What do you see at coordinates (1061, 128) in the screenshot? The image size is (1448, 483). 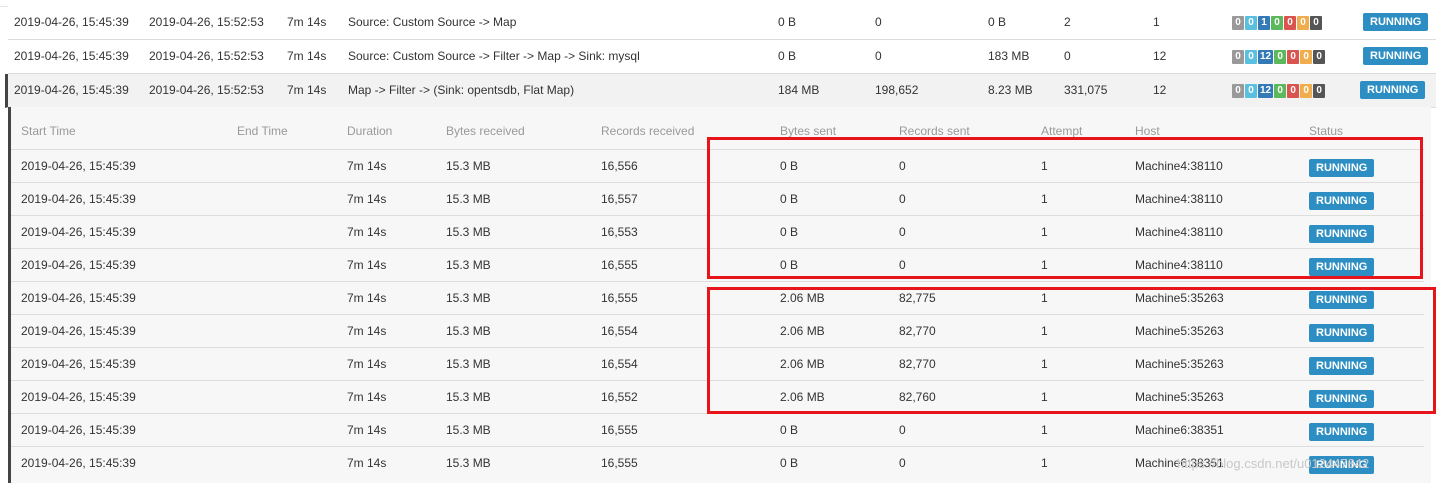 I see `header-attempt: Attempt` at bounding box center [1061, 128].